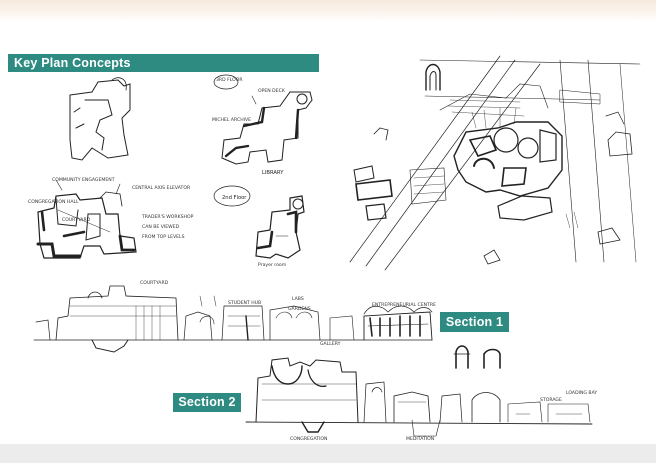  What do you see at coordinates (76, 220) in the screenshot?
I see `note-courtyard: COURTYARD` at bounding box center [76, 220].